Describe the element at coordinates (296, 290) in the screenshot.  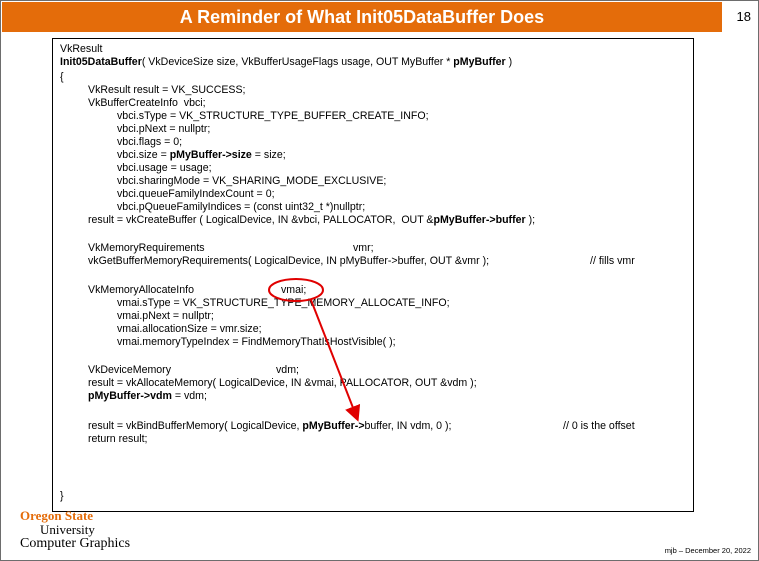
I see `highlight-ellipse` at that location.